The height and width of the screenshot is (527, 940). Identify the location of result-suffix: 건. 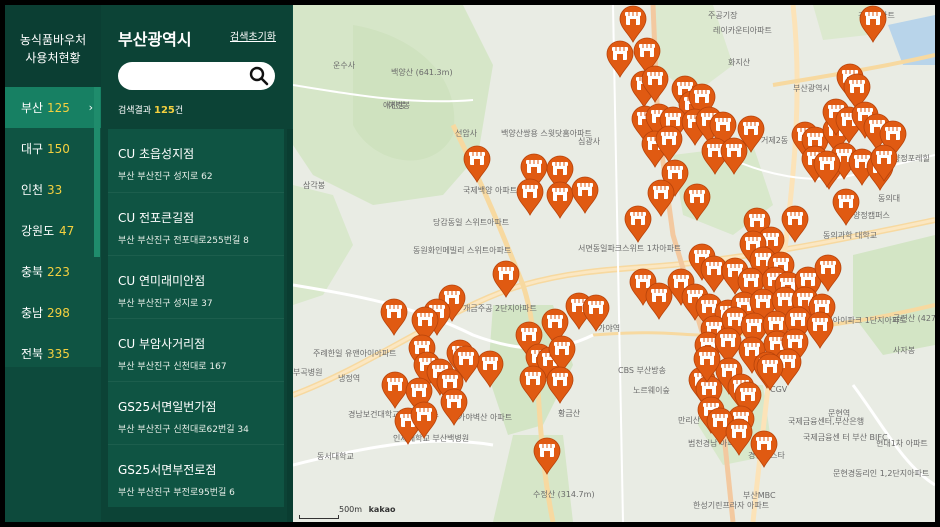
(179, 111).